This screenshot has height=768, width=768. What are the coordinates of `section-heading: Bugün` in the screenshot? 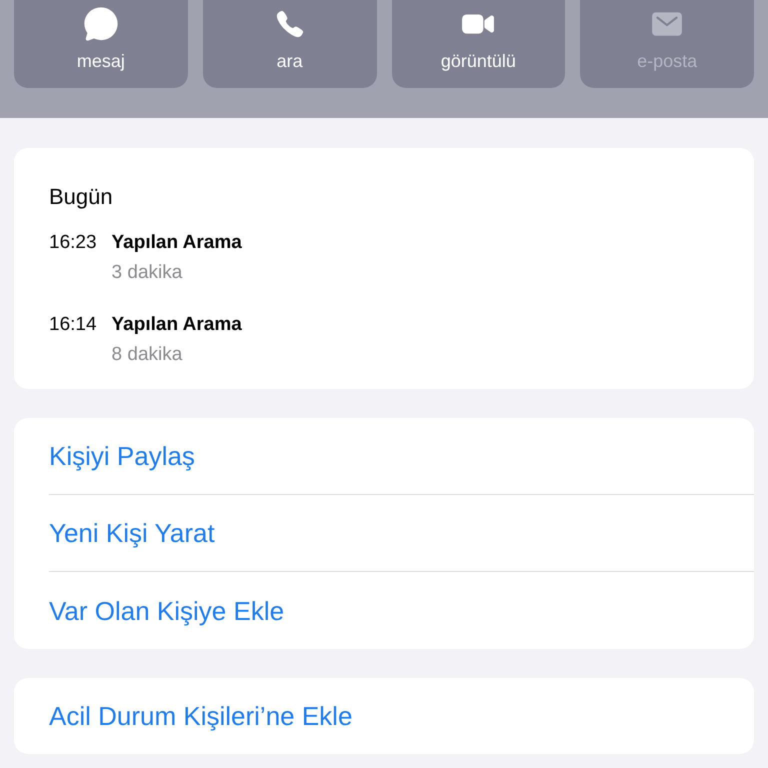 It's located at (81, 197).